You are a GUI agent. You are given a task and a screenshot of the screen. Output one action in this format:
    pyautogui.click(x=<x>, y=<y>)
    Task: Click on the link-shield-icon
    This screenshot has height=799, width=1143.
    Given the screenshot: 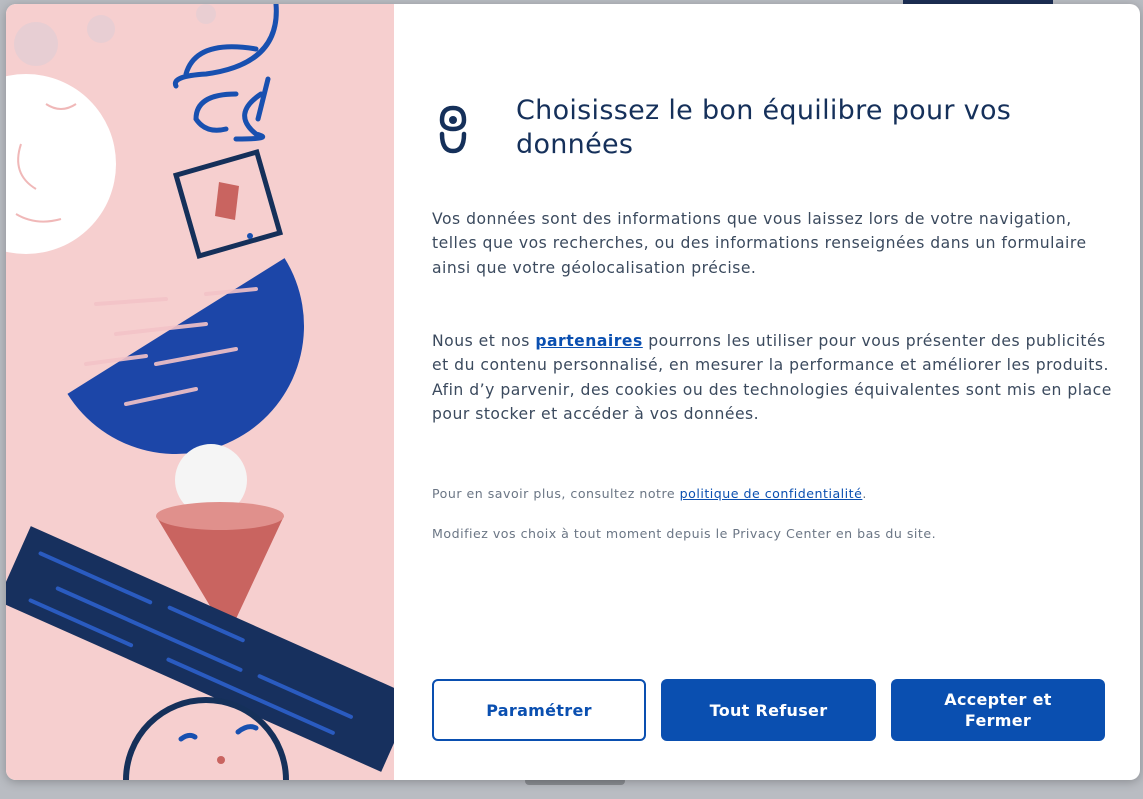 What is the action you would take?
    pyautogui.click(x=453, y=129)
    